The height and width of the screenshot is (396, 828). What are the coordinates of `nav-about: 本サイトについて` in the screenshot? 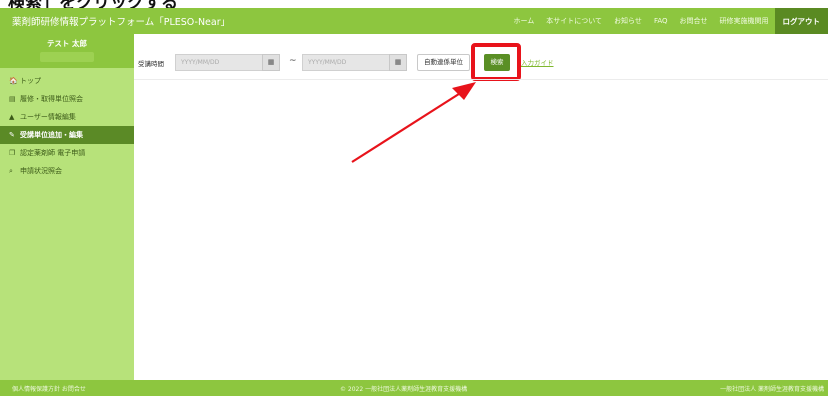 It's located at (574, 21).